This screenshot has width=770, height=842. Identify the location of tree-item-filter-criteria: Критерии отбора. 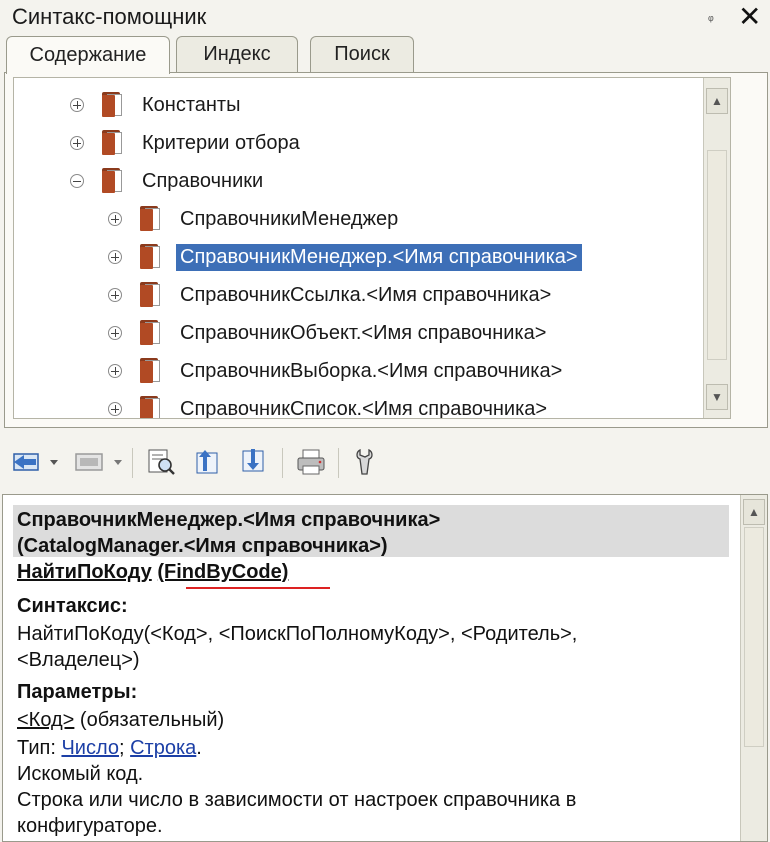
(187, 143).